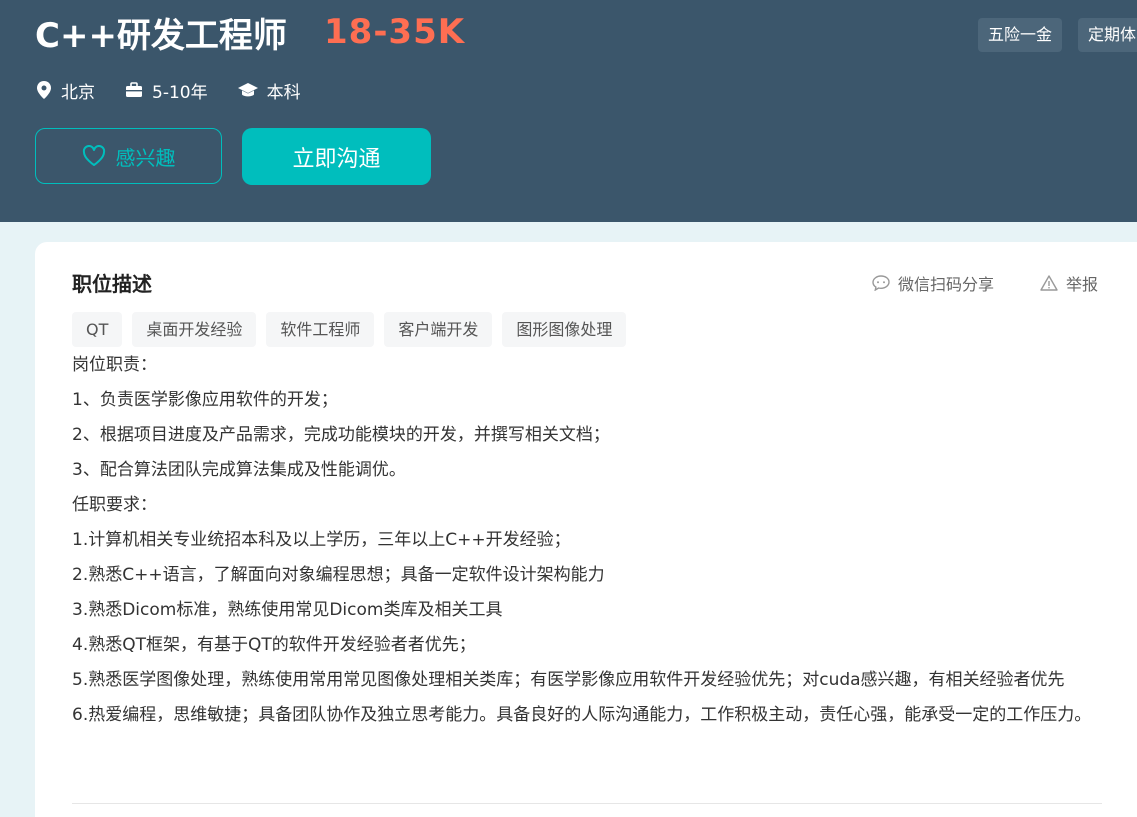 The image size is (1137, 817). Describe the element at coordinates (112, 284) in the screenshot. I see `section-title: 职位描述` at that location.